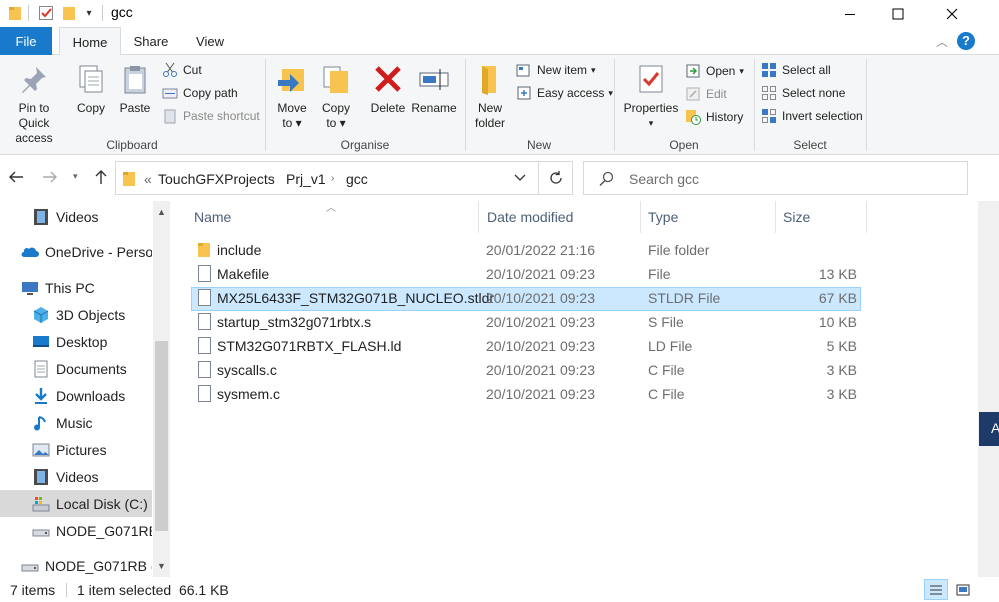 The width and height of the screenshot is (999, 602). Describe the element at coordinates (942, 41) in the screenshot. I see `collapse-ribbon-icon: ︿` at that location.